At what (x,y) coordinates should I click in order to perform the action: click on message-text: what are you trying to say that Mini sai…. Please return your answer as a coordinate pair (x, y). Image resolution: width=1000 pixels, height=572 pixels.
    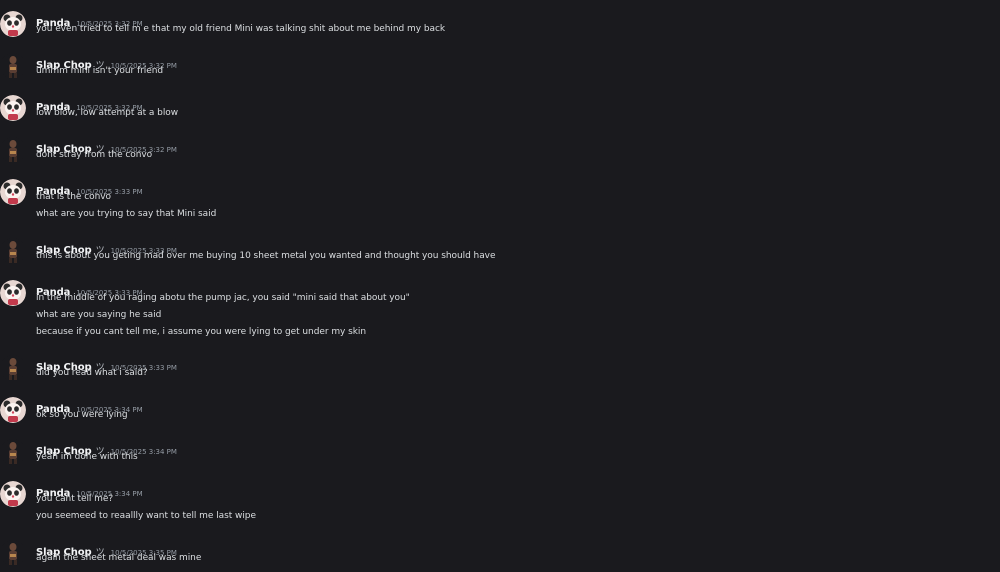
    Looking at the image, I should click on (126, 214).